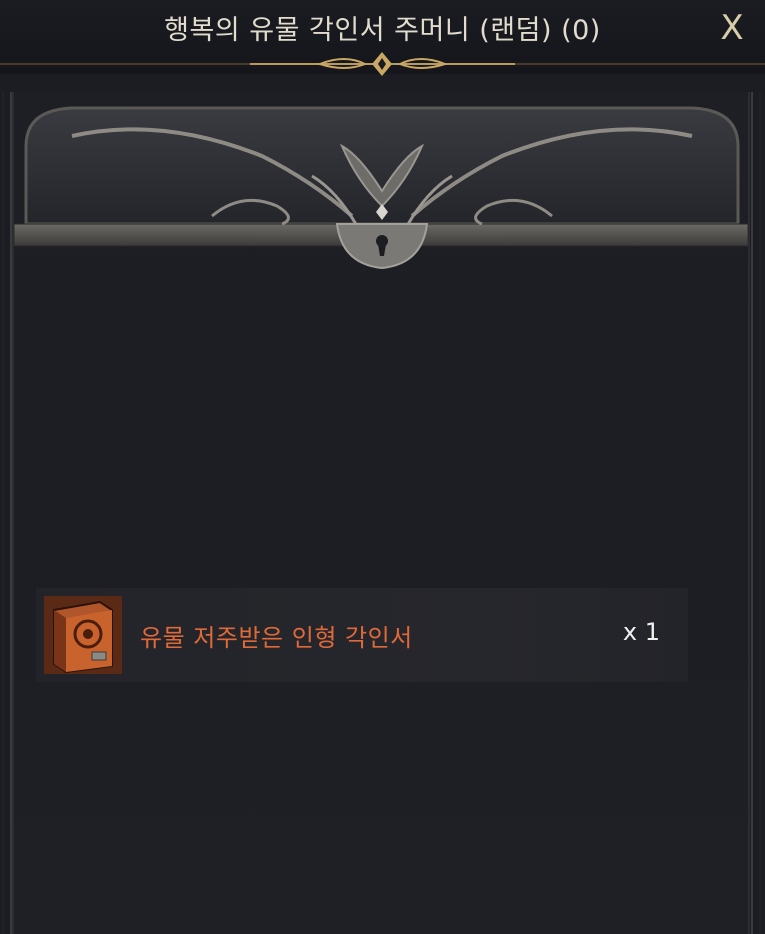  I want to click on list-item: 유물 저주받은 인형 각인서 x 1, so click(362, 635).